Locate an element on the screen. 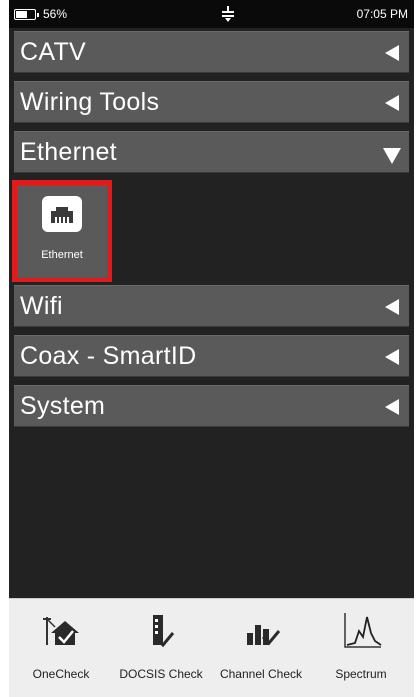 This screenshot has width=418, height=697. menu-wiring-tools: Wiring Tools is located at coordinates (211, 102).